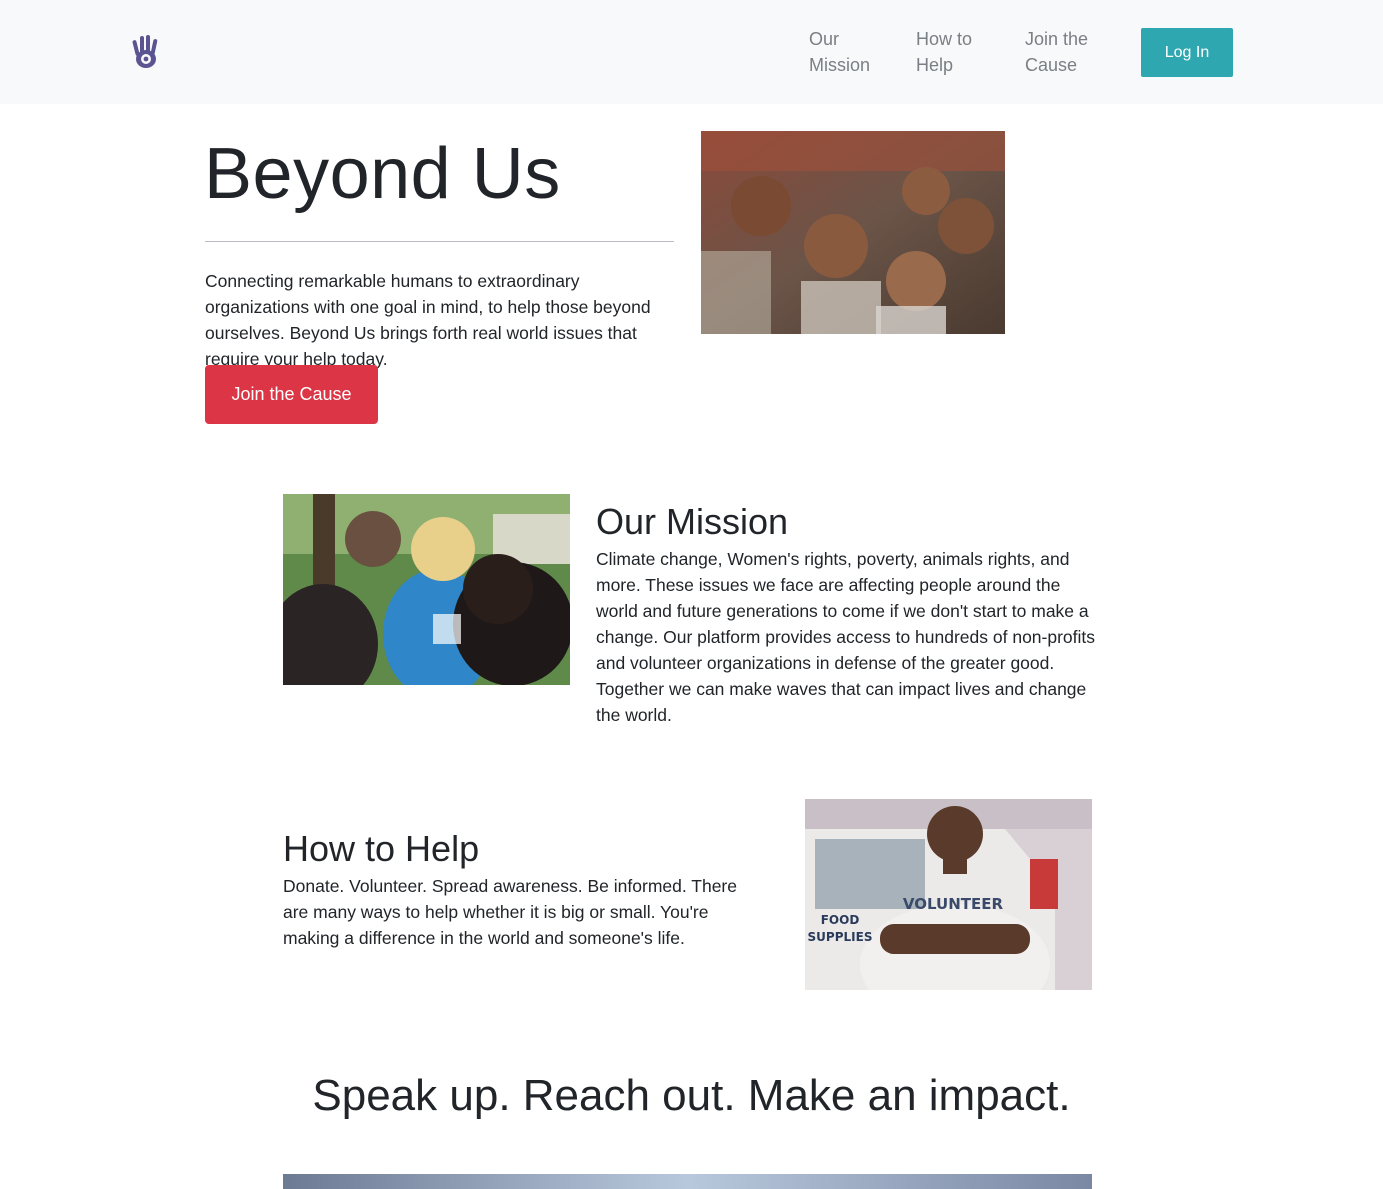 Image resolution: width=1383 pixels, height=1189 pixels. What do you see at coordinates (1051, 65) in the screenshot?
I see `nav-link-label: Cause` at bounding box center [1051, 65].